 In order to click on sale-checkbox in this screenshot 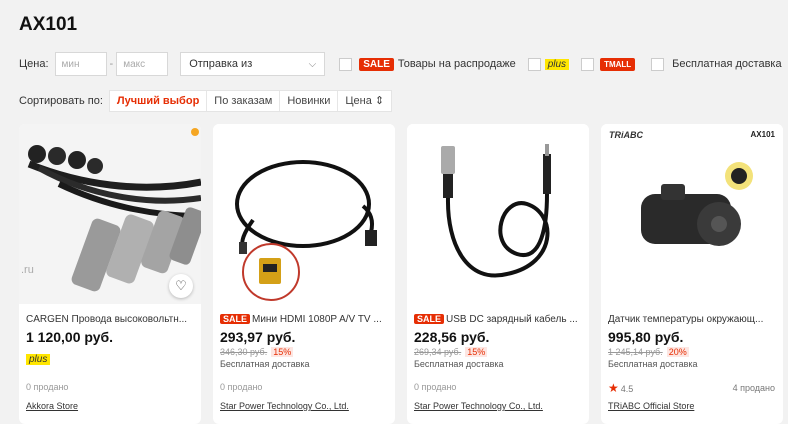, I will do `click(346, 64)`.